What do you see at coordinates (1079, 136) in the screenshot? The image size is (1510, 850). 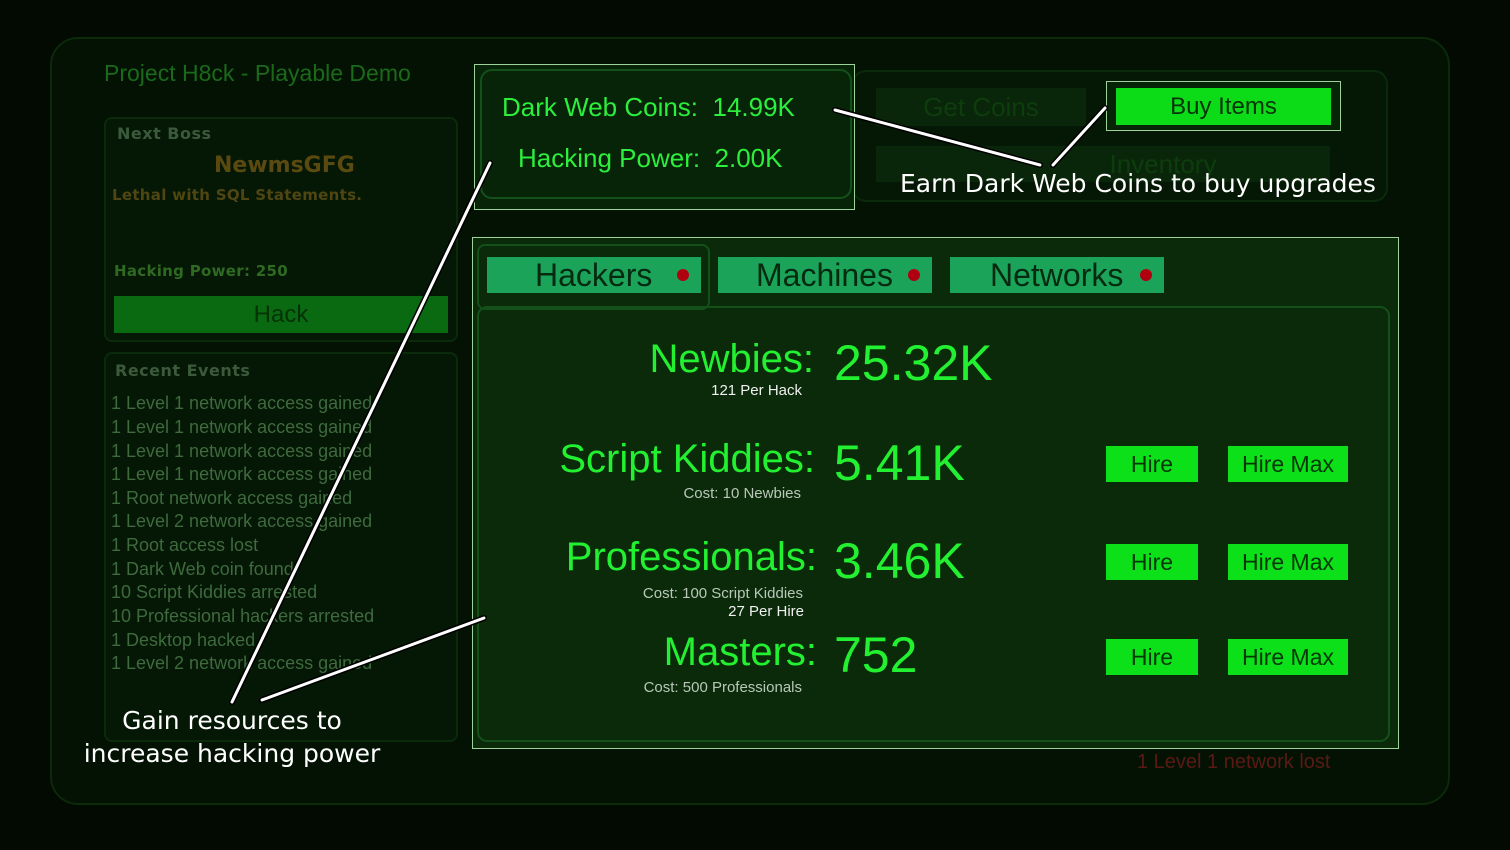 I see `buy-callout-line` at bounding box center [1079, 136].